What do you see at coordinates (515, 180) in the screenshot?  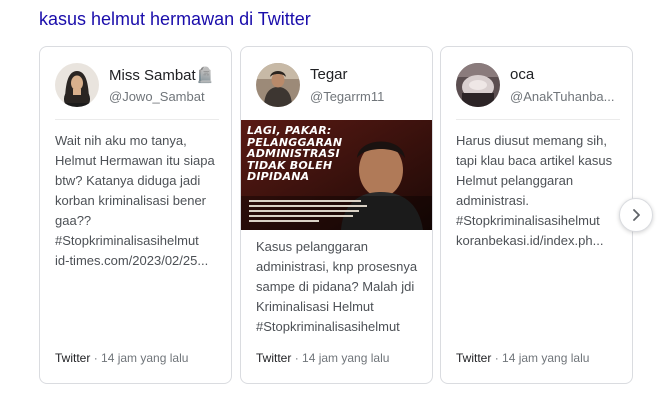 I see `tweet-text-line: Helmut pelanggaran` at bounding box center [515, 180].